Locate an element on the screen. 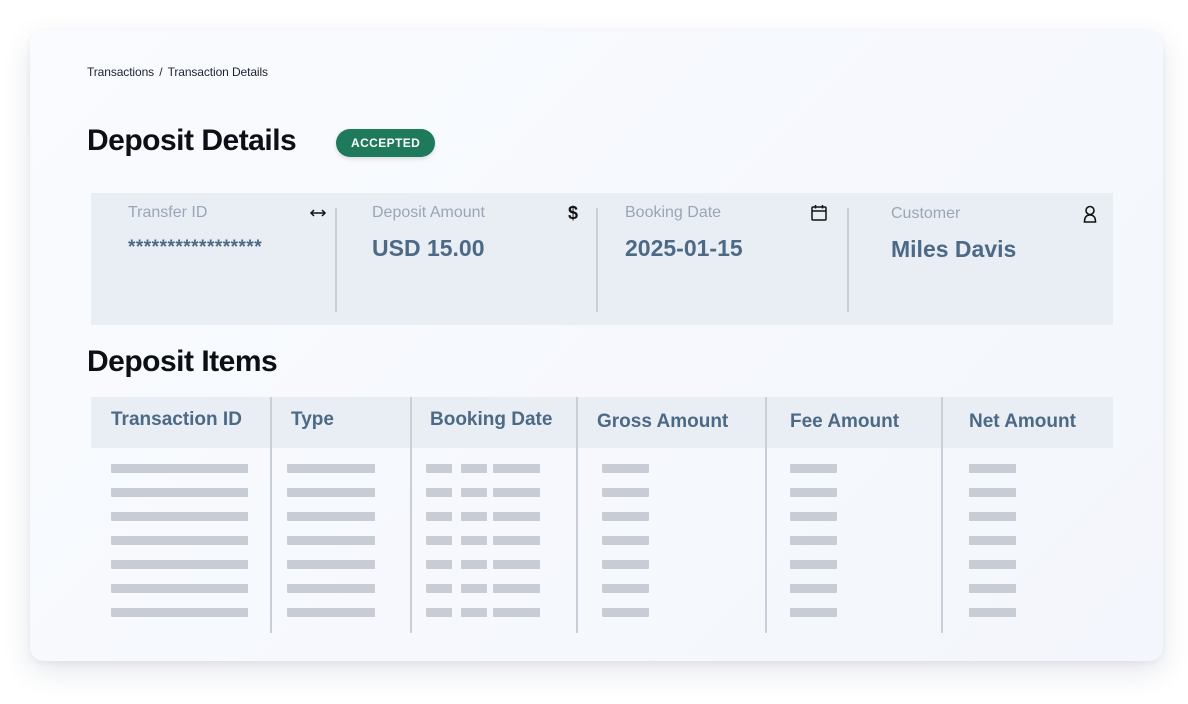 The image size is (1188, 704). person-icon is located at coordinates (1090, 214).